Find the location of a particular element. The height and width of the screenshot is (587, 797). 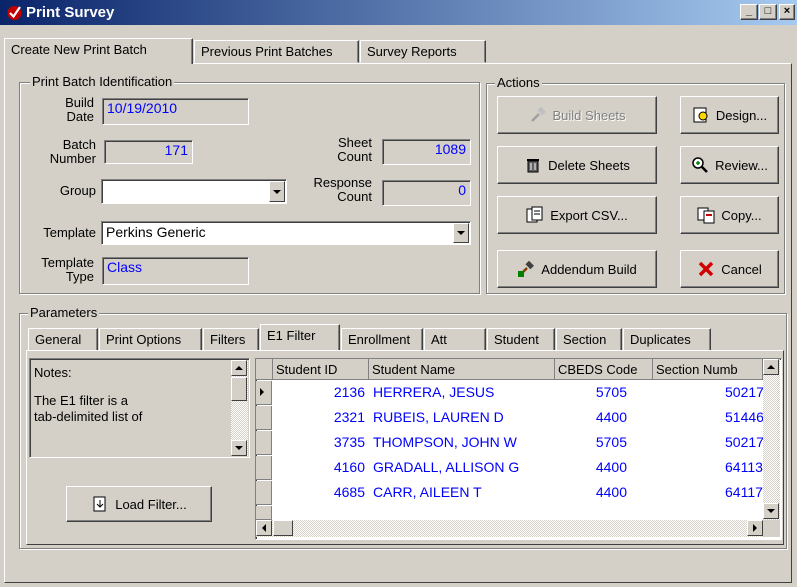

table-row: 4685 CARR, AILEEN T 4400 64117 is located at coordinates (518, 493).